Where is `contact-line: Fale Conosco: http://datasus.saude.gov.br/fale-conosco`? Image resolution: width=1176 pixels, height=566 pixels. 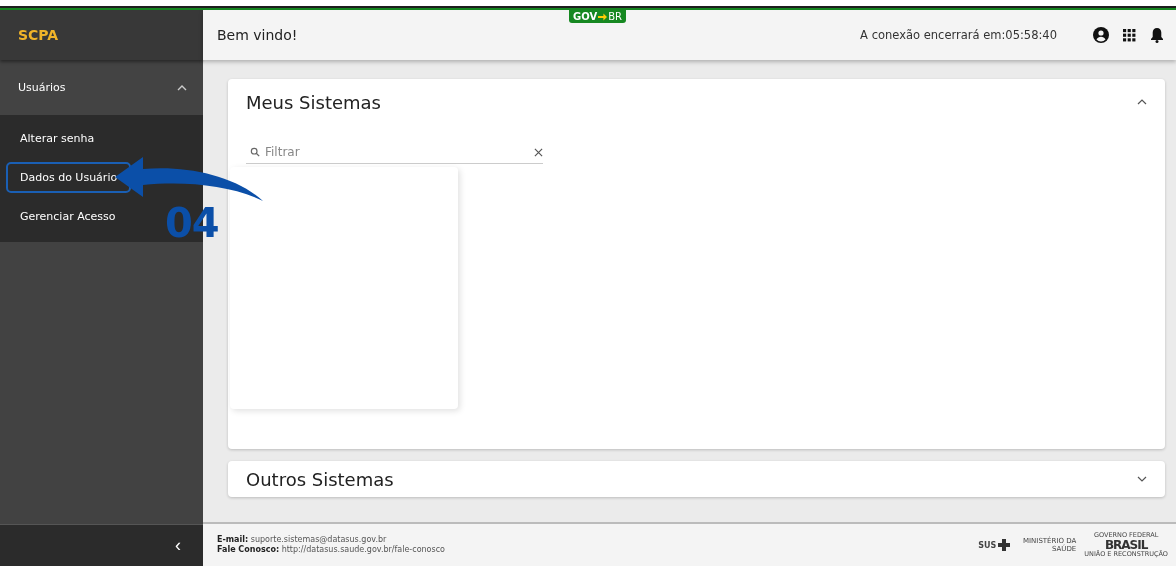 contact-line: Fale Conosco: http://datasus.saude.gov.br/fale-conosco is located at coordinates (331, 550).